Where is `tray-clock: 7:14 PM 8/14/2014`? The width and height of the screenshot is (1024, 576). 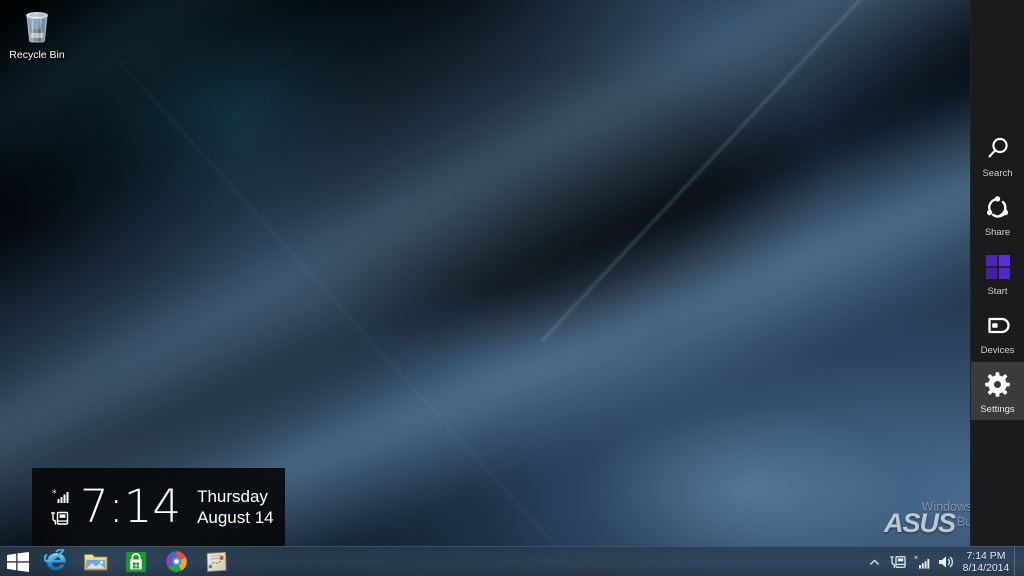
tray-clock: 7:14 PM 8/14/2014 is located at coordinates (986, 562).